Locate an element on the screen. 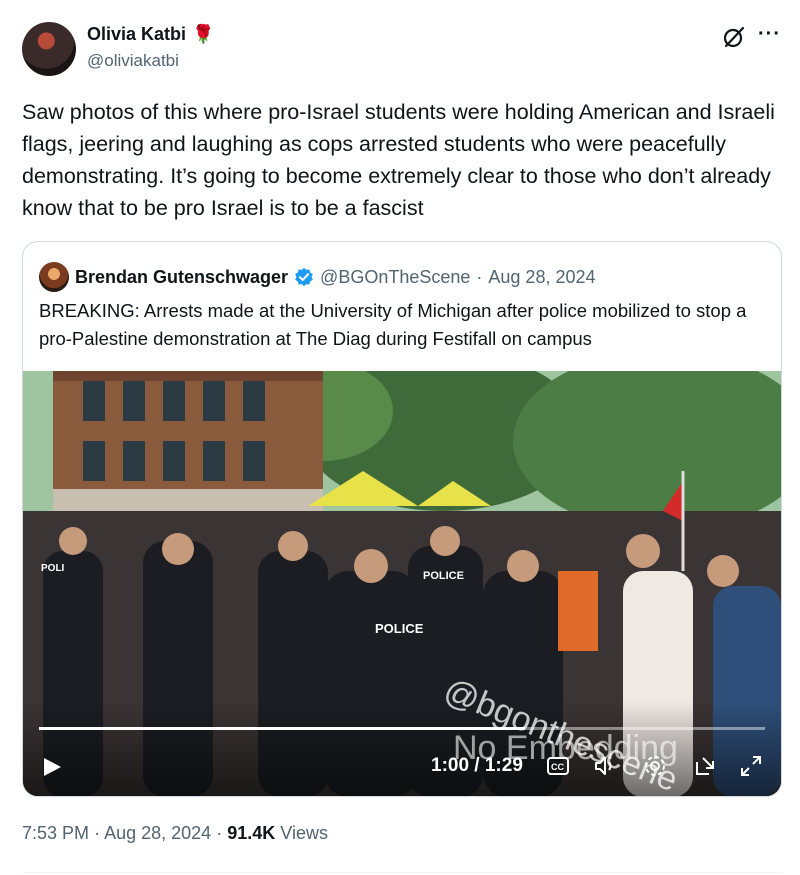 This screenshot has height=875, width=800. quoted-avatar is located at coordinates (54, 277).